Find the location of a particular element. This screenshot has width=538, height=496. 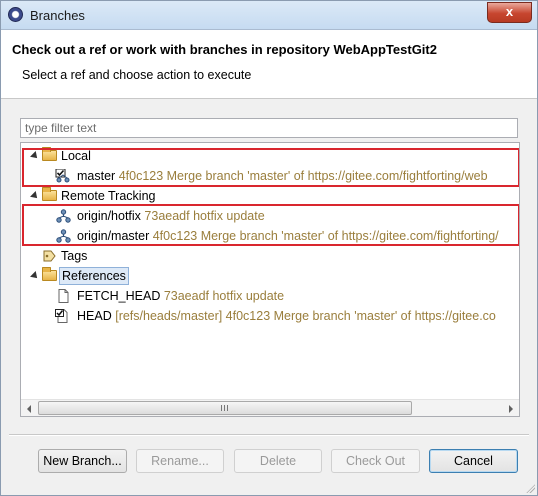

check-out-button: Check Out is located at coordinates (375, 461).